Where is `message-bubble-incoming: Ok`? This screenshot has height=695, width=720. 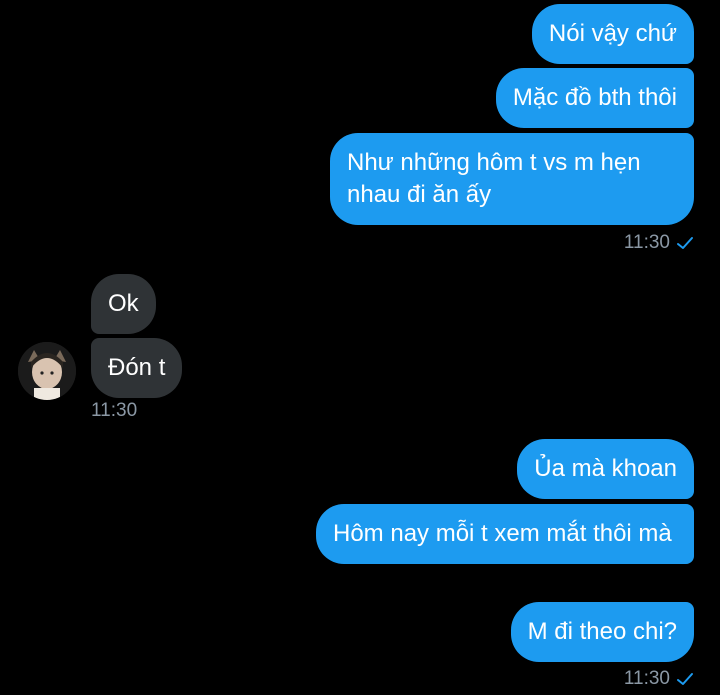
message-bubble-incoming: Ok is located at coordinates (123, 304).